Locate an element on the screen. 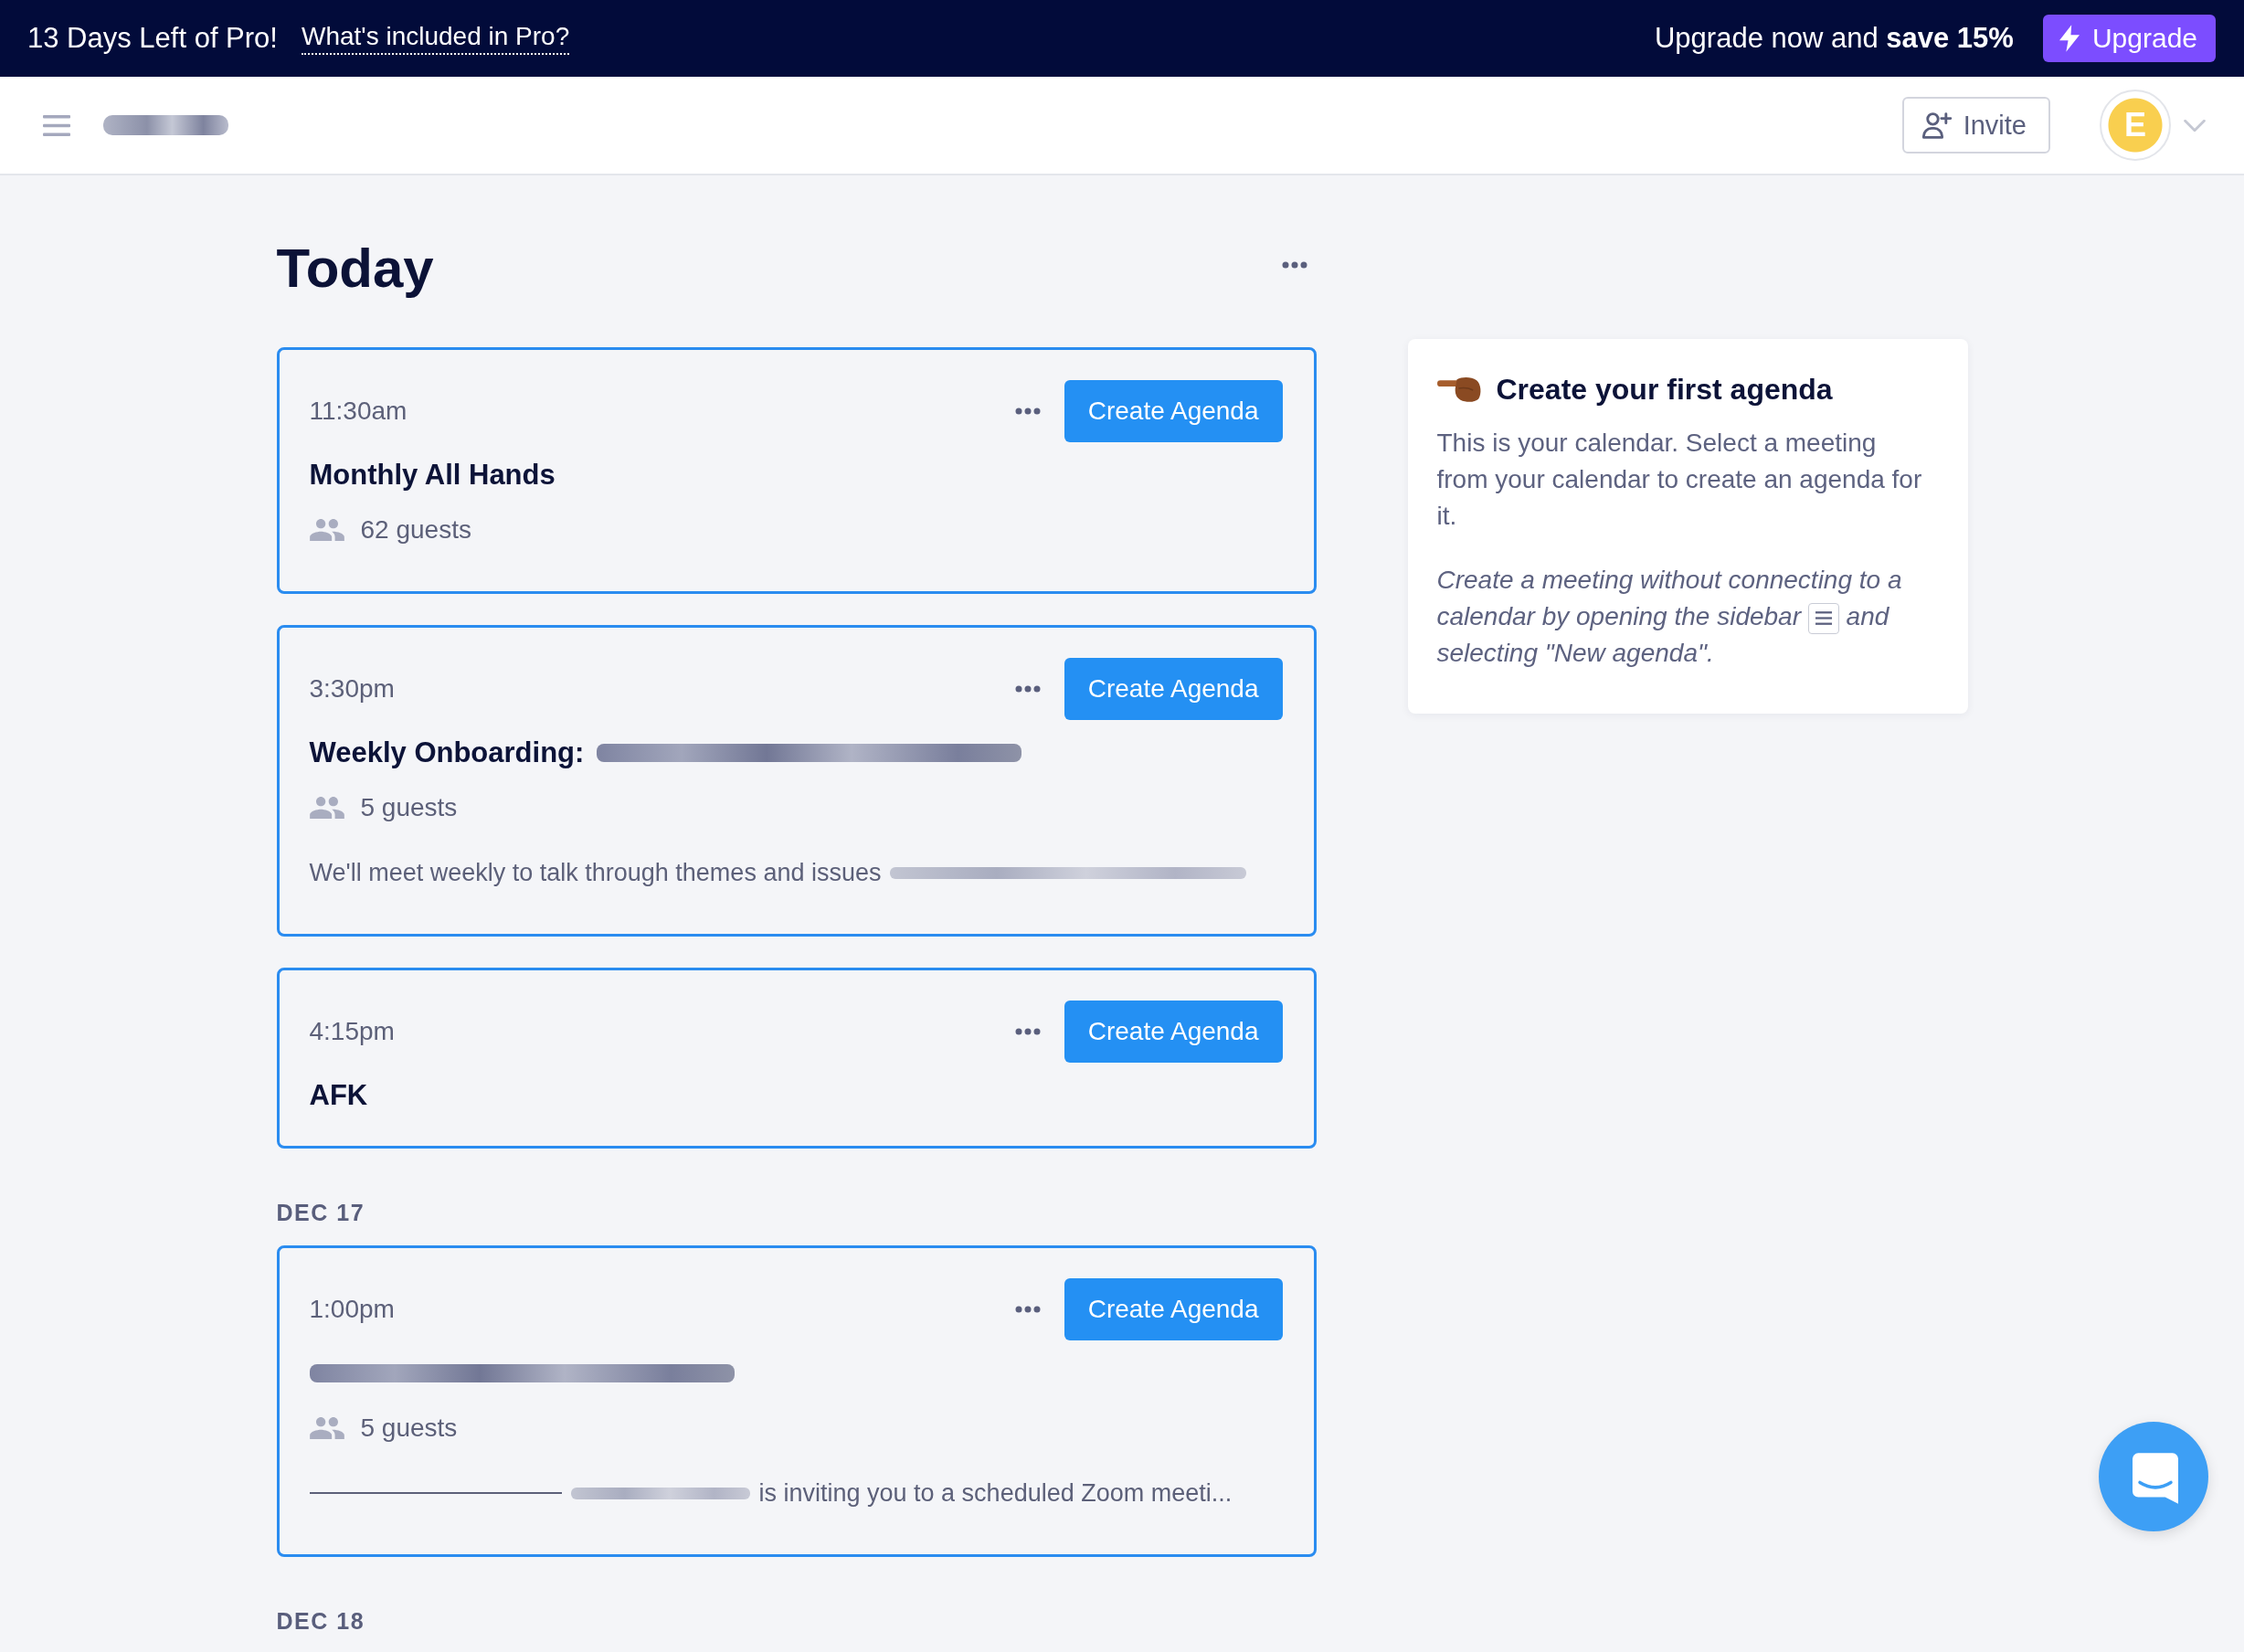 This screenshot has width=2244, height=1652. meeting-time: 3:30pm is located at coordinates (352, 689).